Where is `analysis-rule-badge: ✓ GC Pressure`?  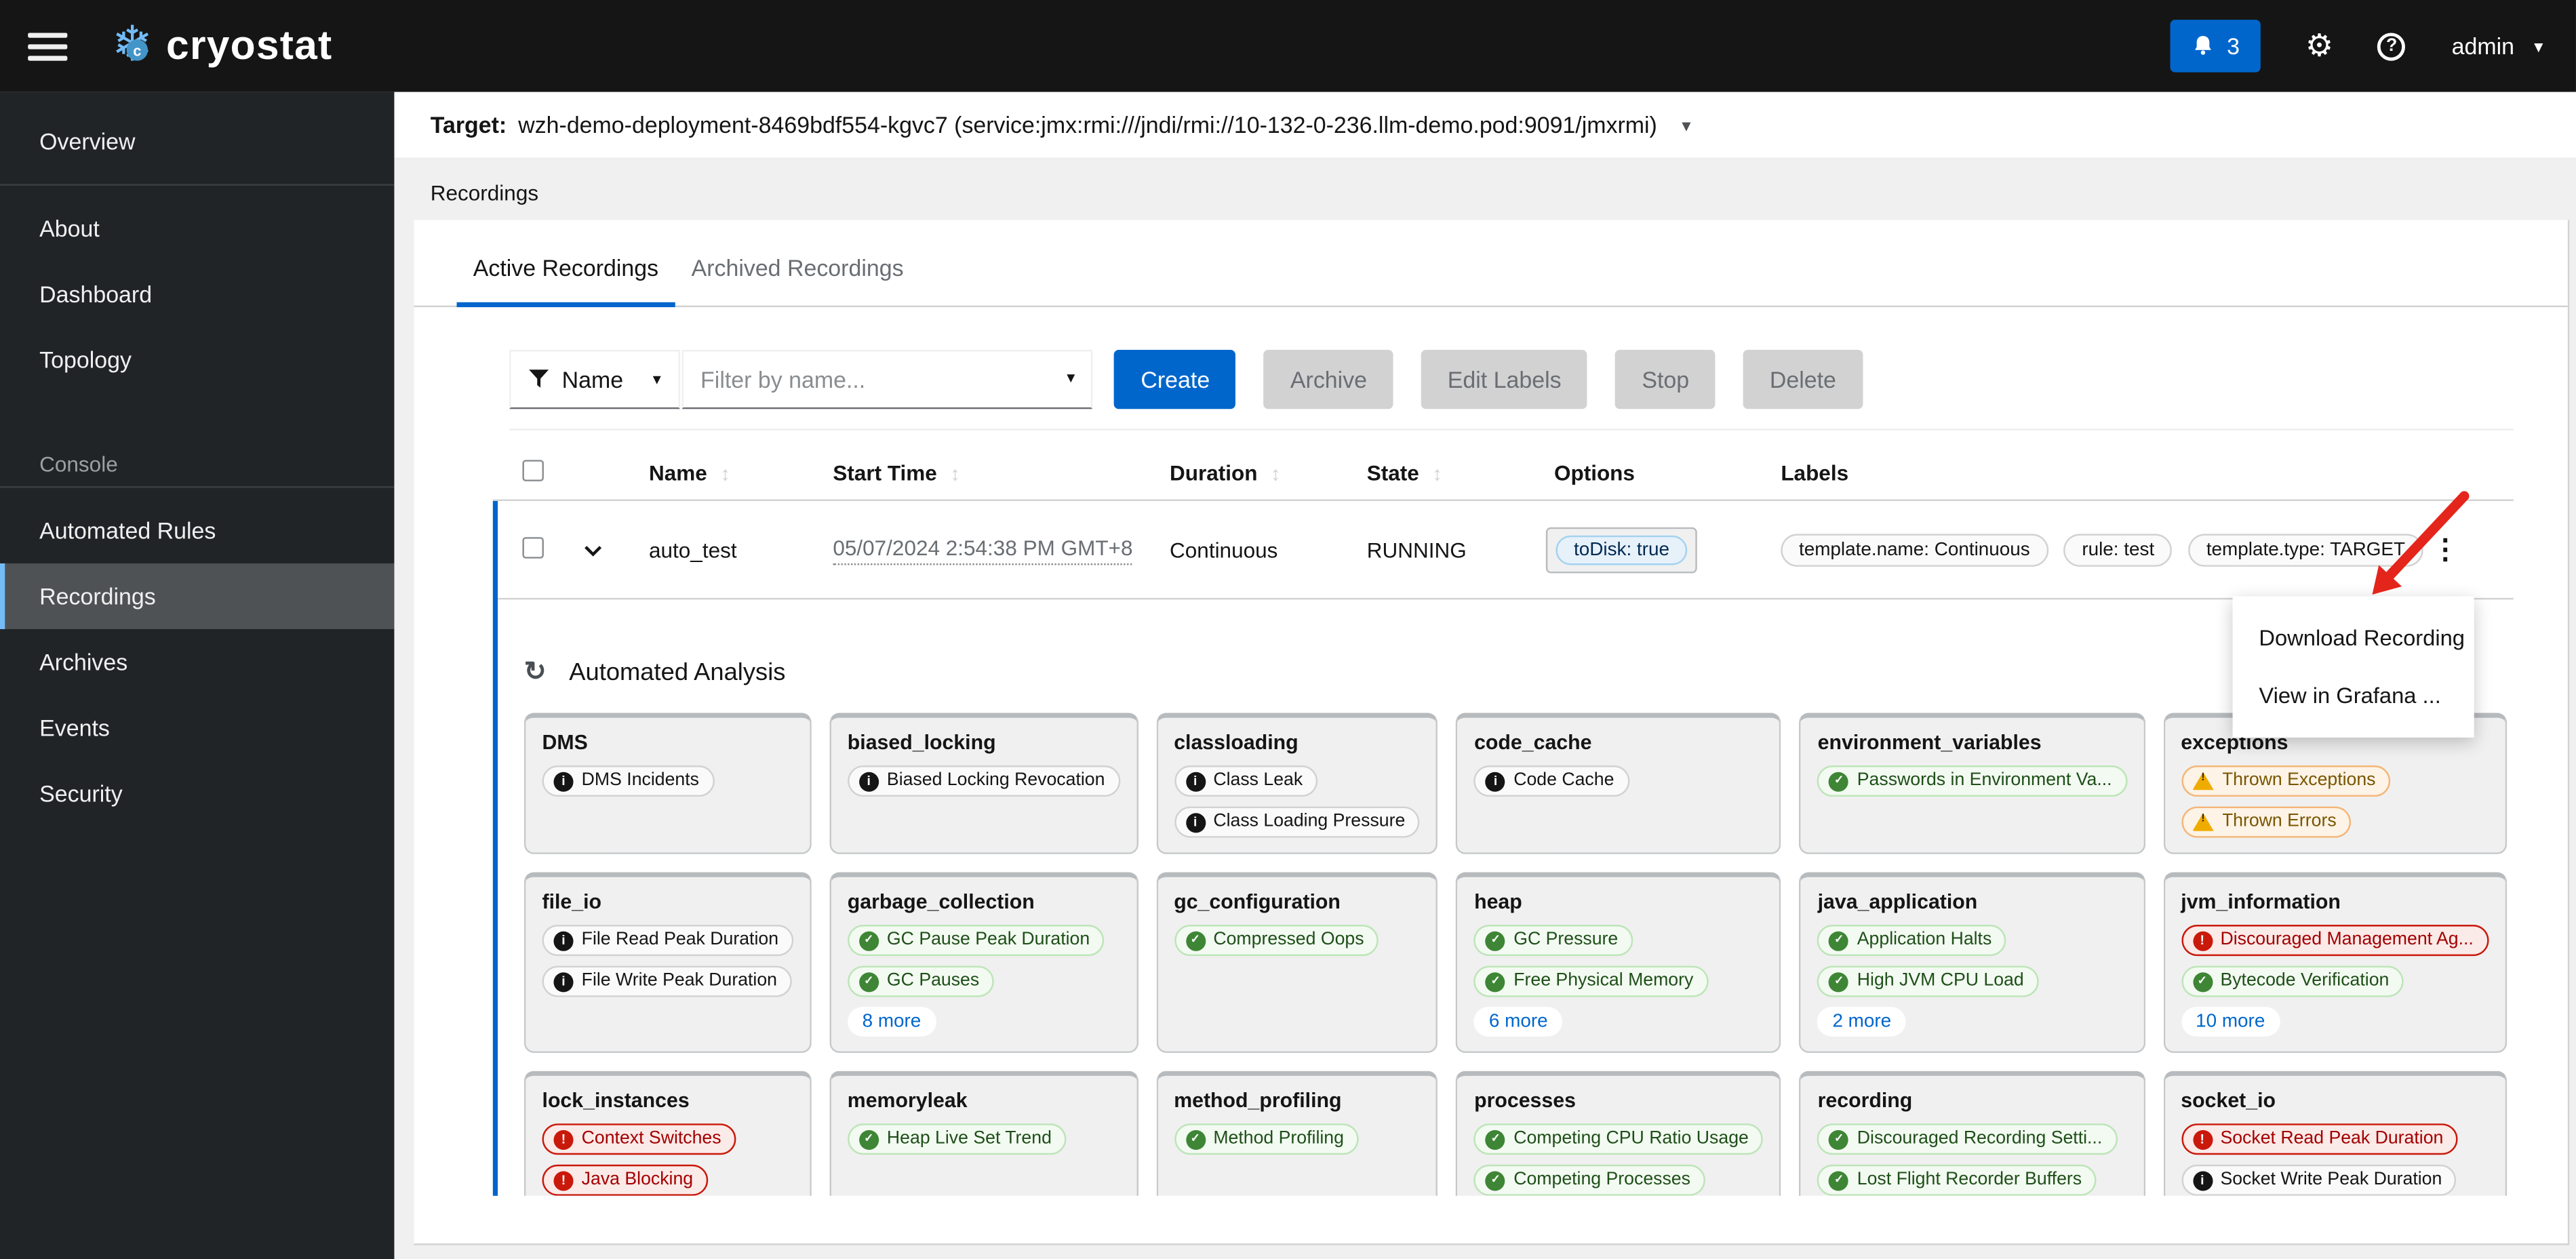 analysis-rule-badge: ✓ GC Pressure is located at coordinates (1553, 941).